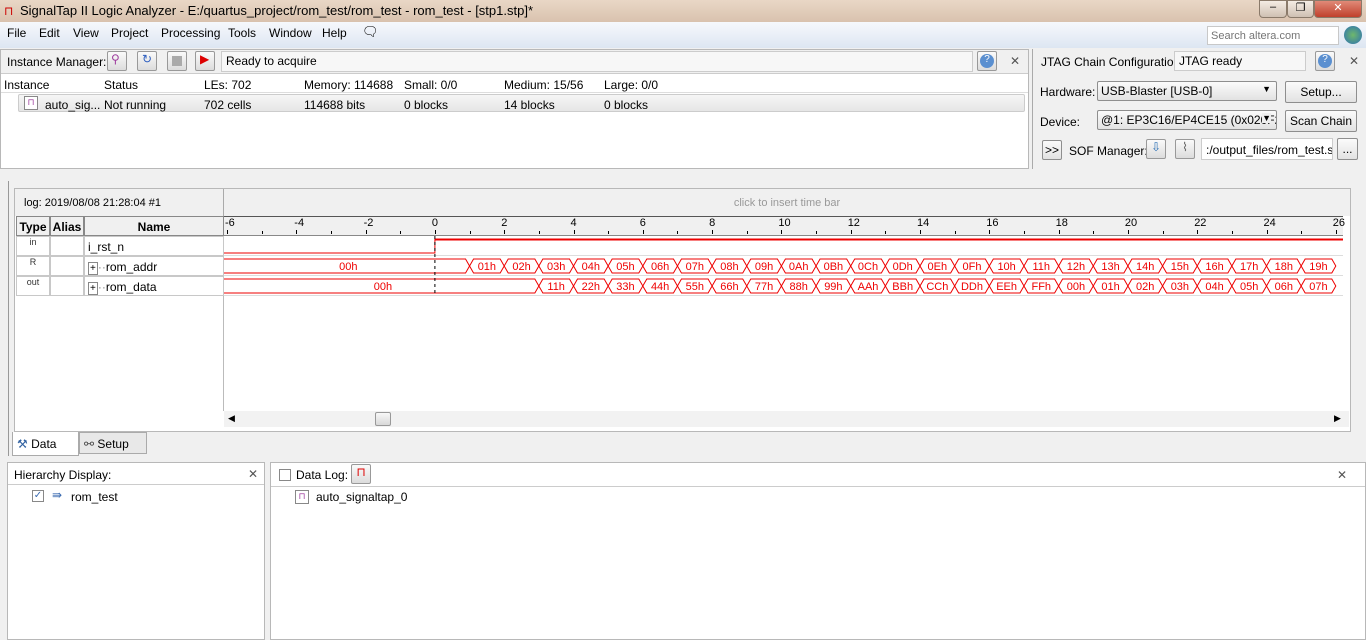  I want to click on menu-help: Help, so click(334, 33).